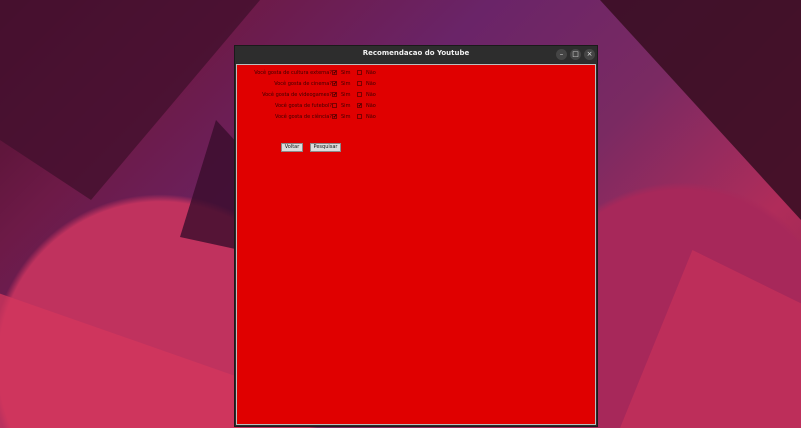  I want to click on question-row: Você gosta de cinema? ✔ Sim Não, so click(417, 84).